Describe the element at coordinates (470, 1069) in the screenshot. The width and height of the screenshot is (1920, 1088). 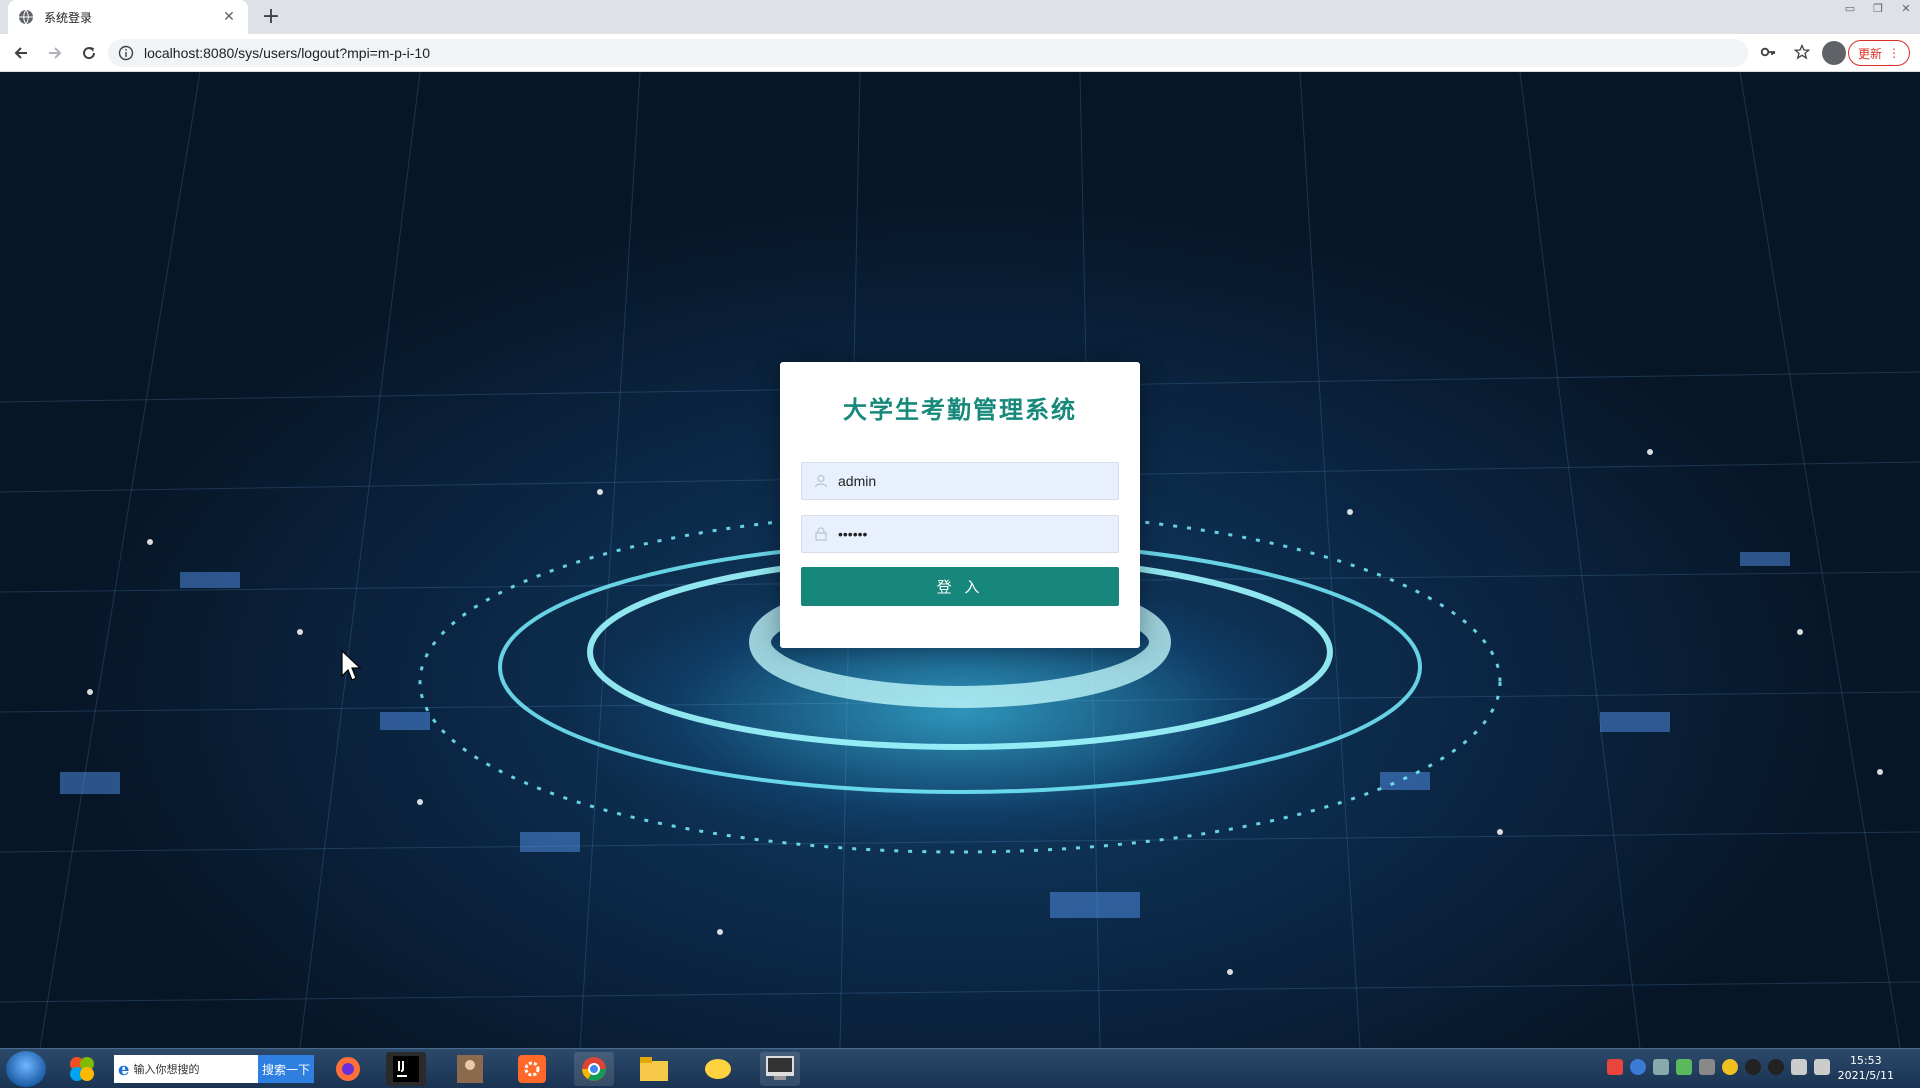
I see `photo-app-icon` at that location.